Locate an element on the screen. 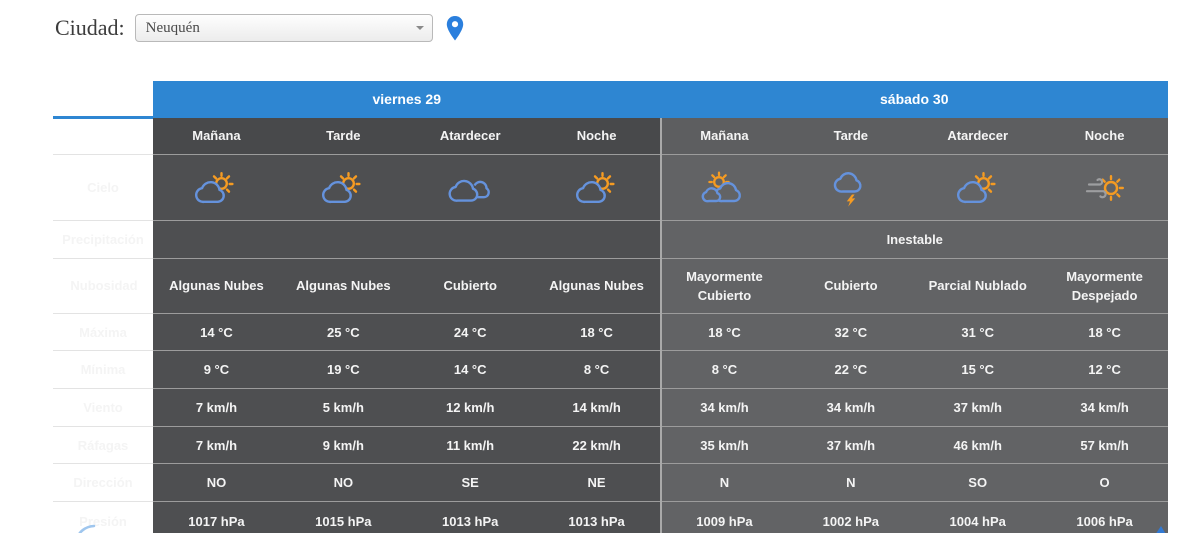 The width and height of the screenshot is (1200, 533). table-cell: SO is located at coordinates (978, 482).